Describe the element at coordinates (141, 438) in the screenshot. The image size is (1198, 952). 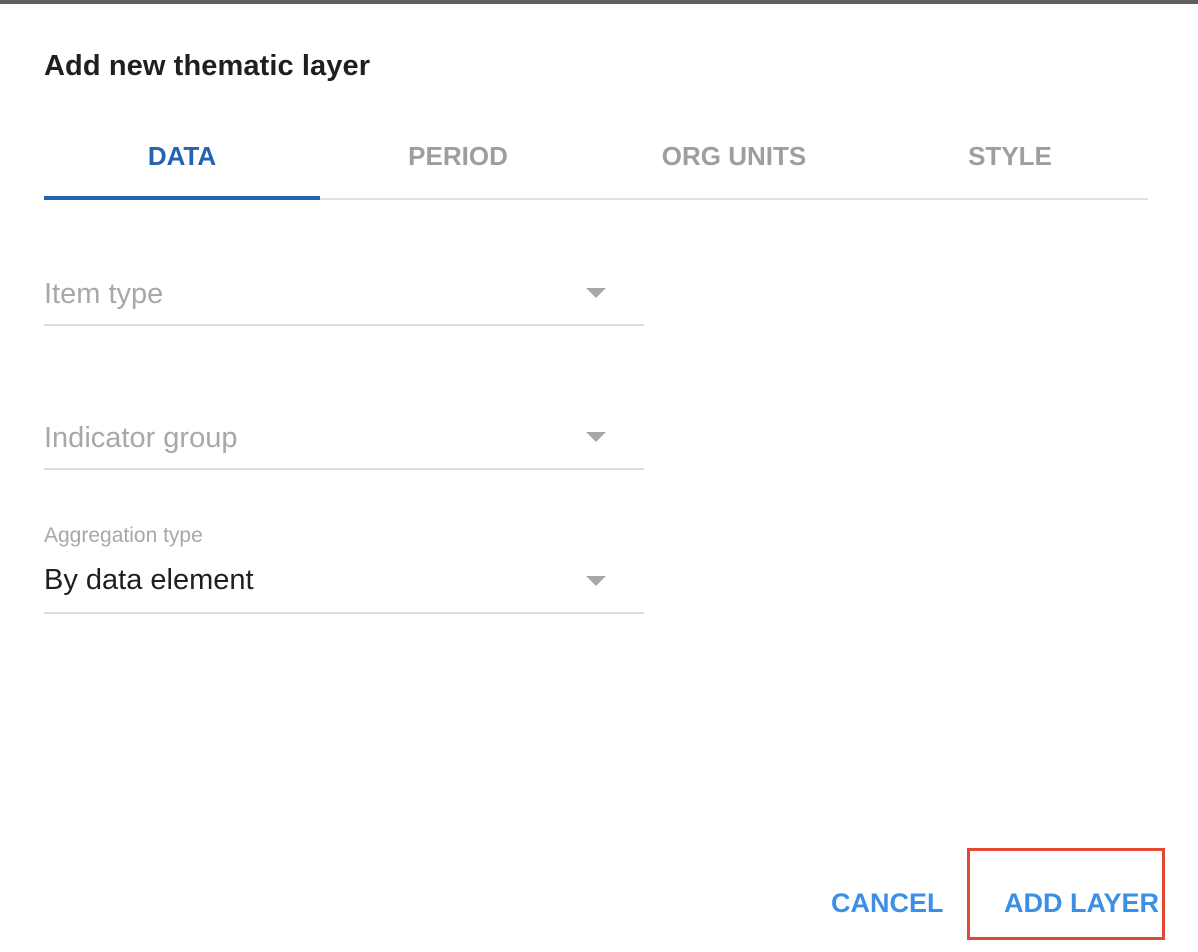
I see `indicator-group-placeholder: Indicator group` at that location.